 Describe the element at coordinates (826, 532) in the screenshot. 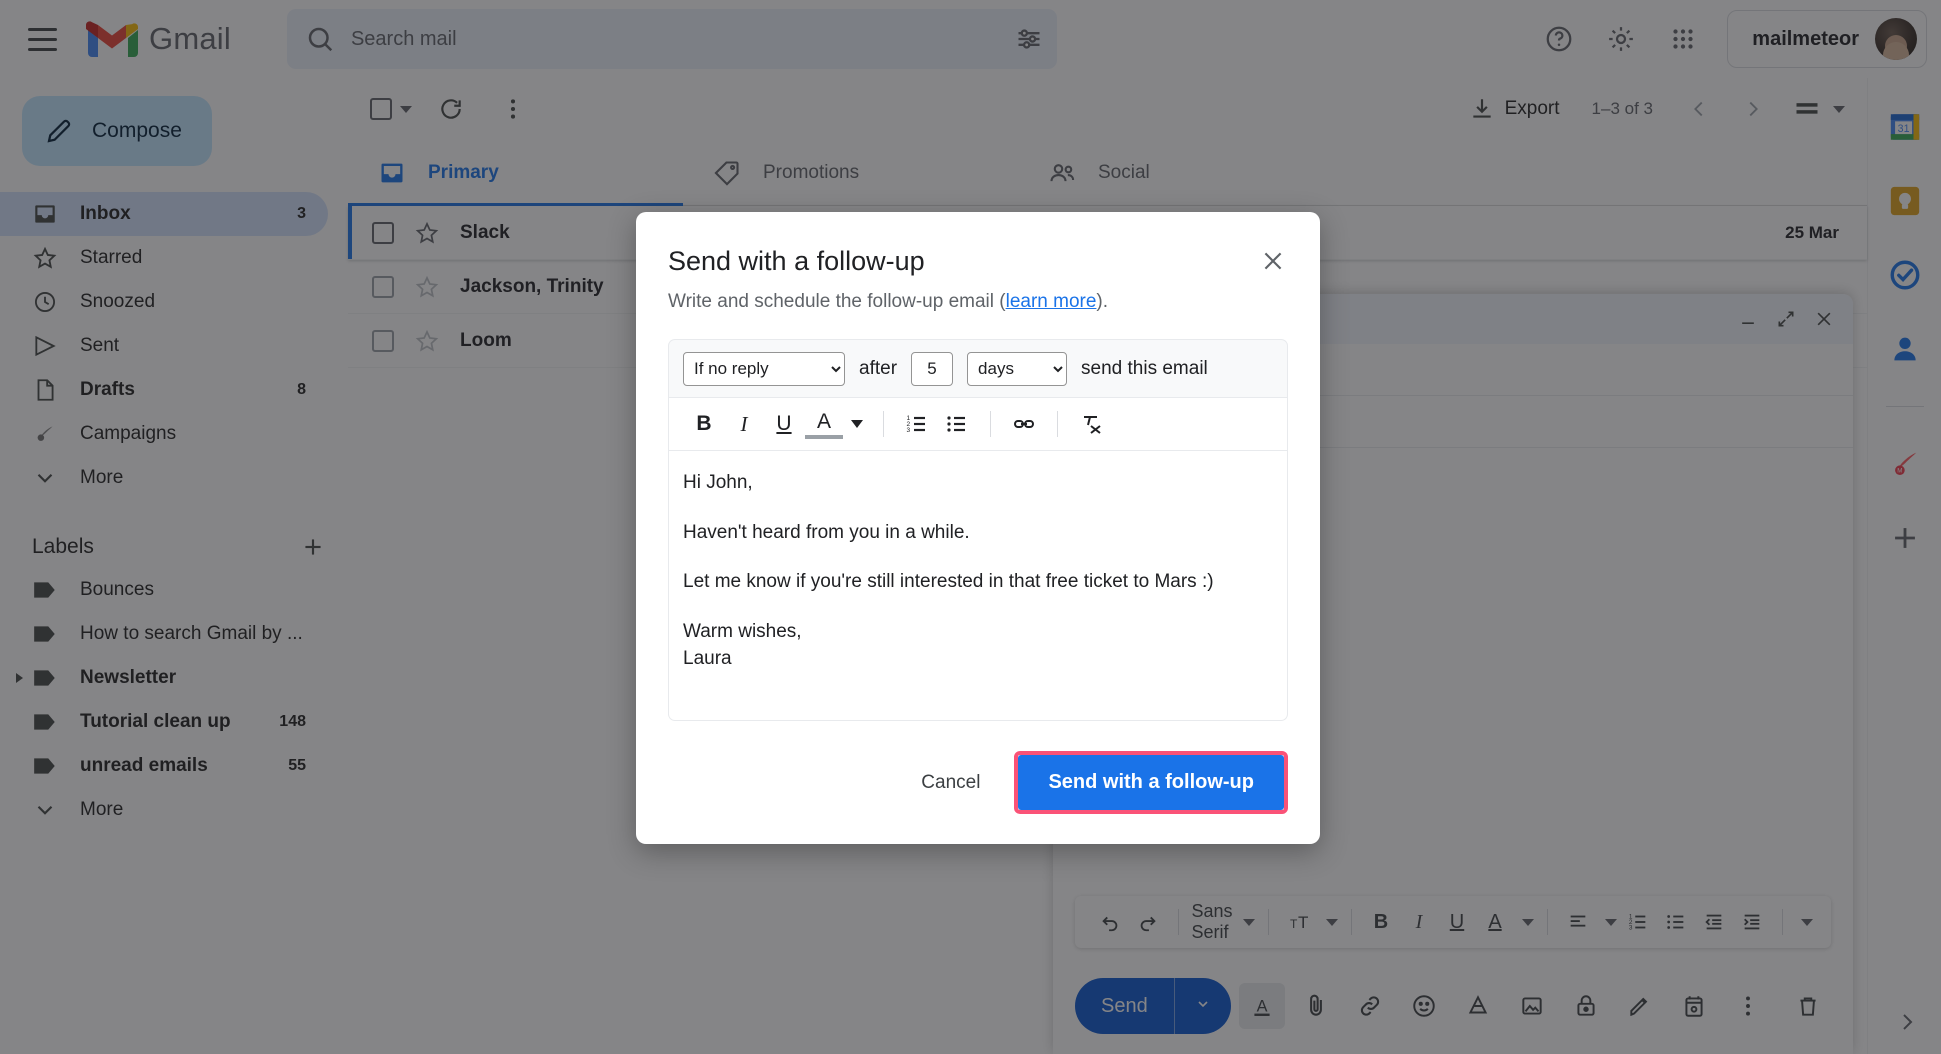

I see `body-line-2: Haven't heard from you in a while.` at that location.